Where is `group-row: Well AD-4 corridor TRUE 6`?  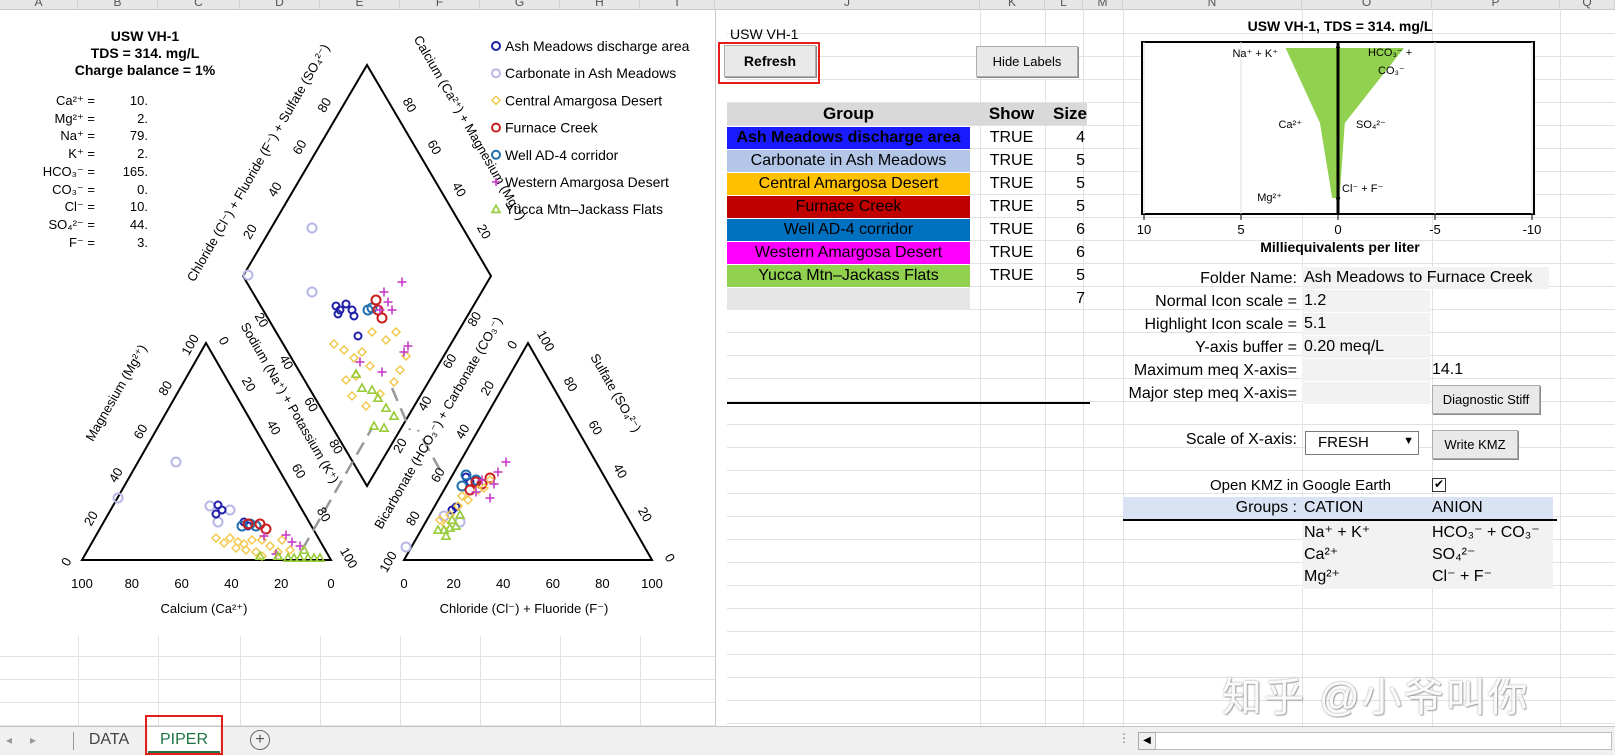 group-row: Well AD-4 corridor TRUE 6 is located at coordinates (907, 230).